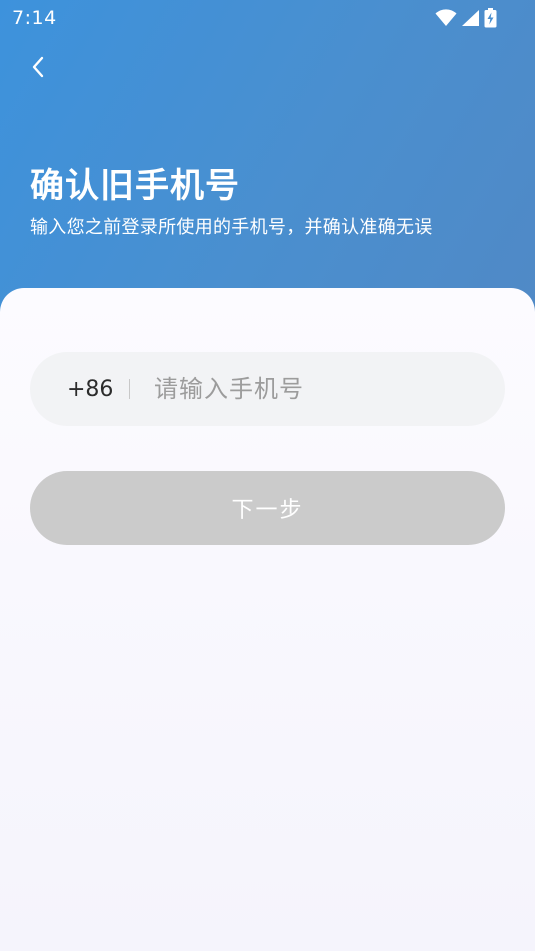  What do you see at coordinates (470, 20) in the screenshot?
I see `signal-icon` at bounding box center [470, 20].